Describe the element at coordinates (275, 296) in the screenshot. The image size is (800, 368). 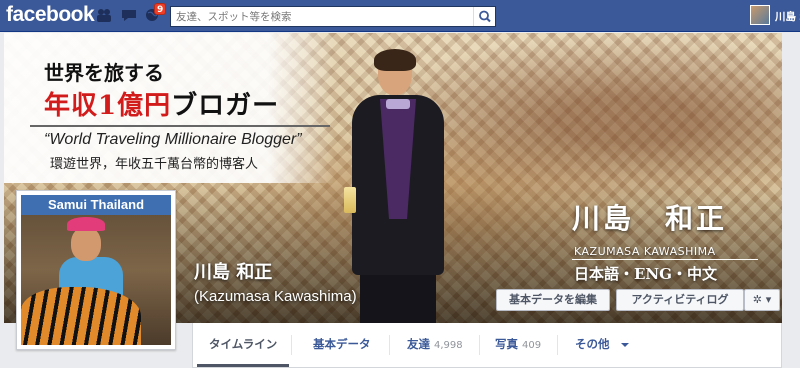
I see `profile-alternate-name: (Kazumasa Kawashima)` at that location.